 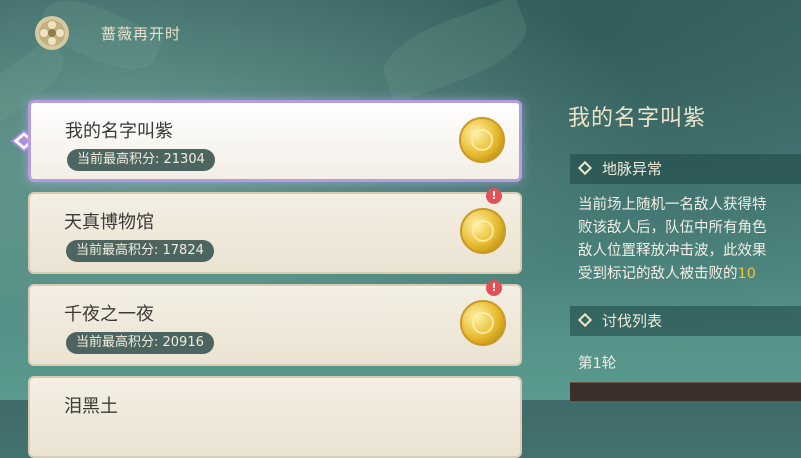 What do you see at coordinates (685, 169) in the screenshot?
I see `section-header-ley-line: 地脉异常` at bounding box center [685, 169].